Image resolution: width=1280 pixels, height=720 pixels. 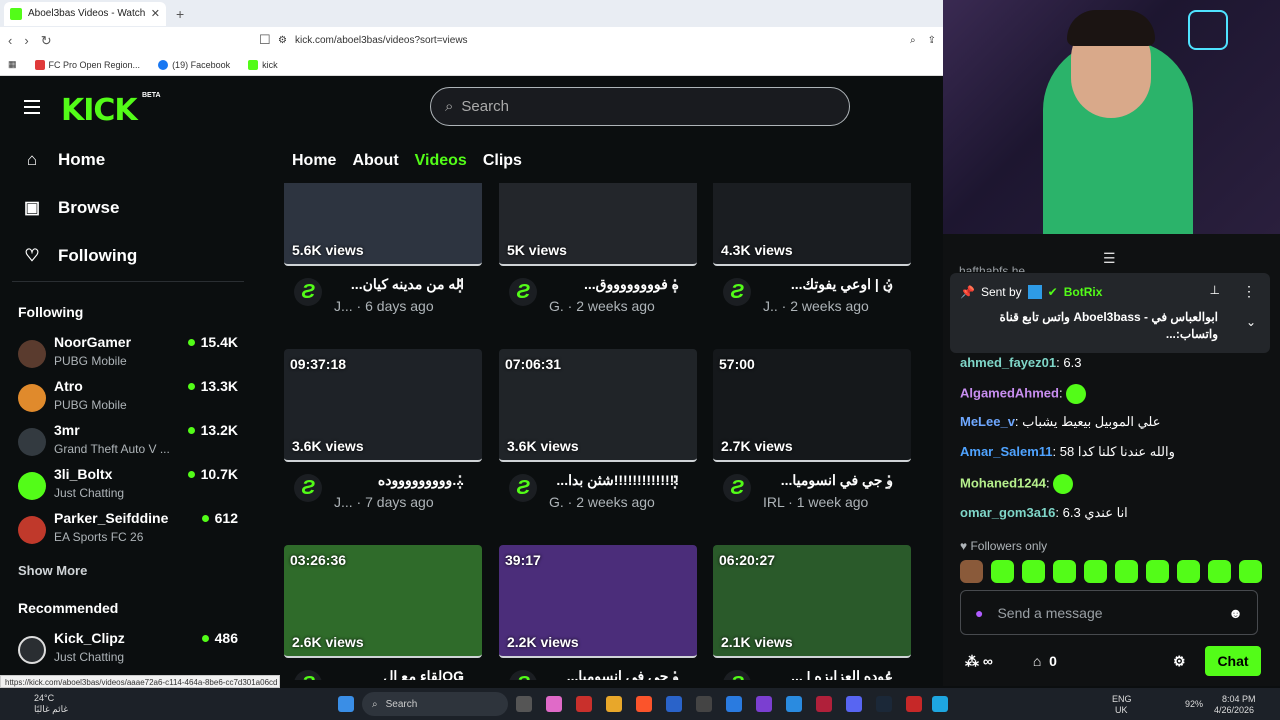 What do you see at coordinates (99, 110) in the screenshot?
I see `kick-logo: KICK` at bounding box center [99, 110].